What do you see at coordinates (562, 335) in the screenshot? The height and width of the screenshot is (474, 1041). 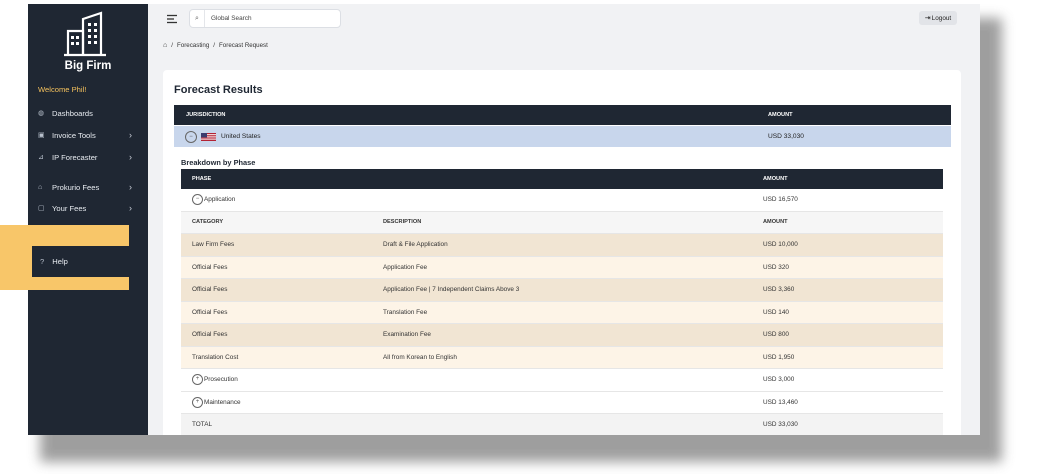 I see `table-row: Official Fees Examination Fee USD 800` at bounding box center [562, 335].